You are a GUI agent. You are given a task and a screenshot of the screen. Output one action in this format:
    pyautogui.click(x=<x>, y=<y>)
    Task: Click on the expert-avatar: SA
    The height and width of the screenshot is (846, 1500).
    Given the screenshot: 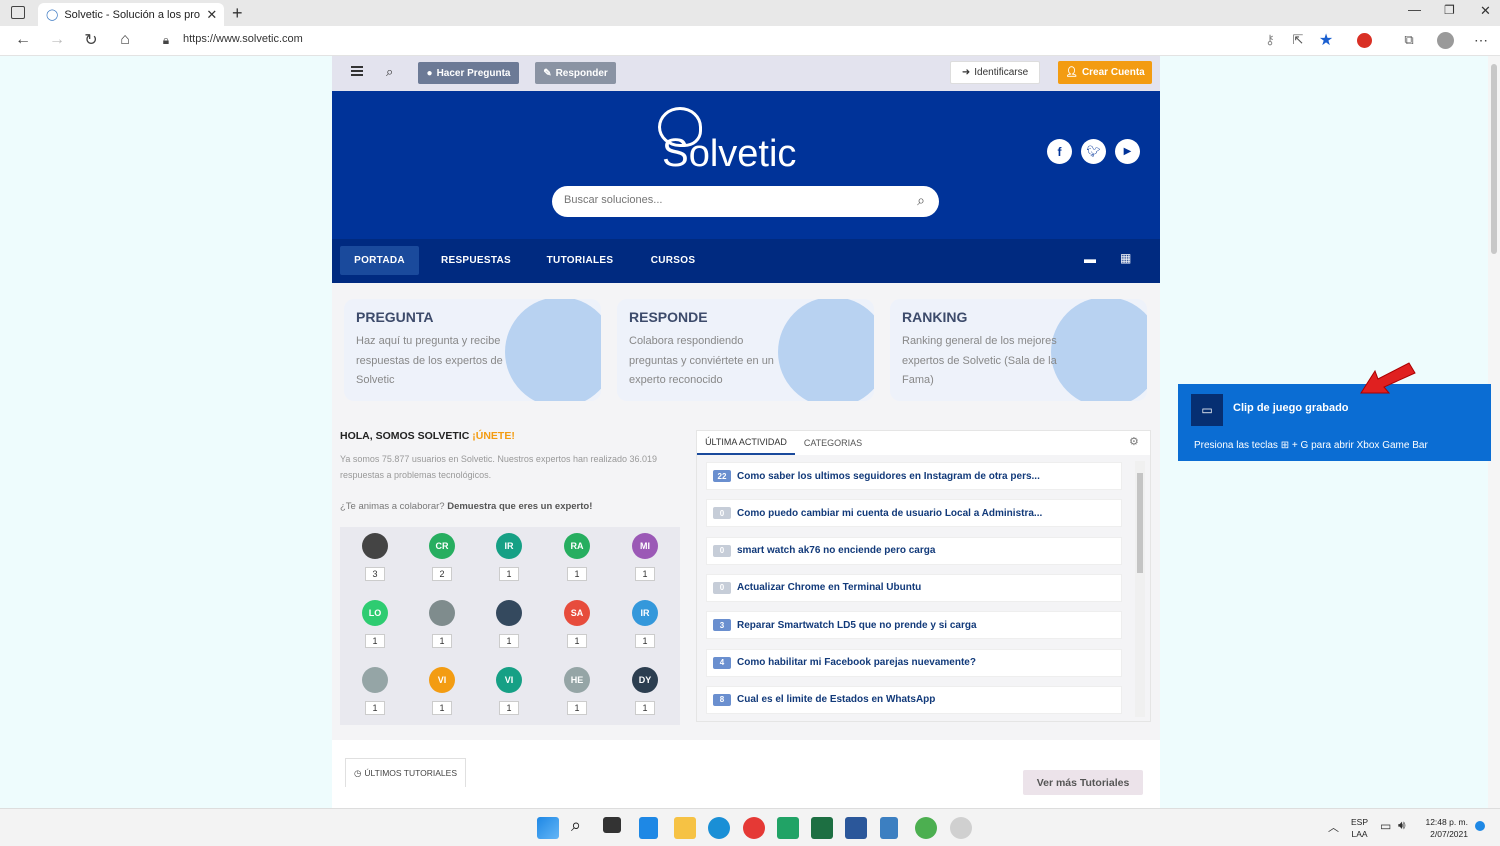 What is the action you would take?
    pyautogui.click(x=577, y=613)
    